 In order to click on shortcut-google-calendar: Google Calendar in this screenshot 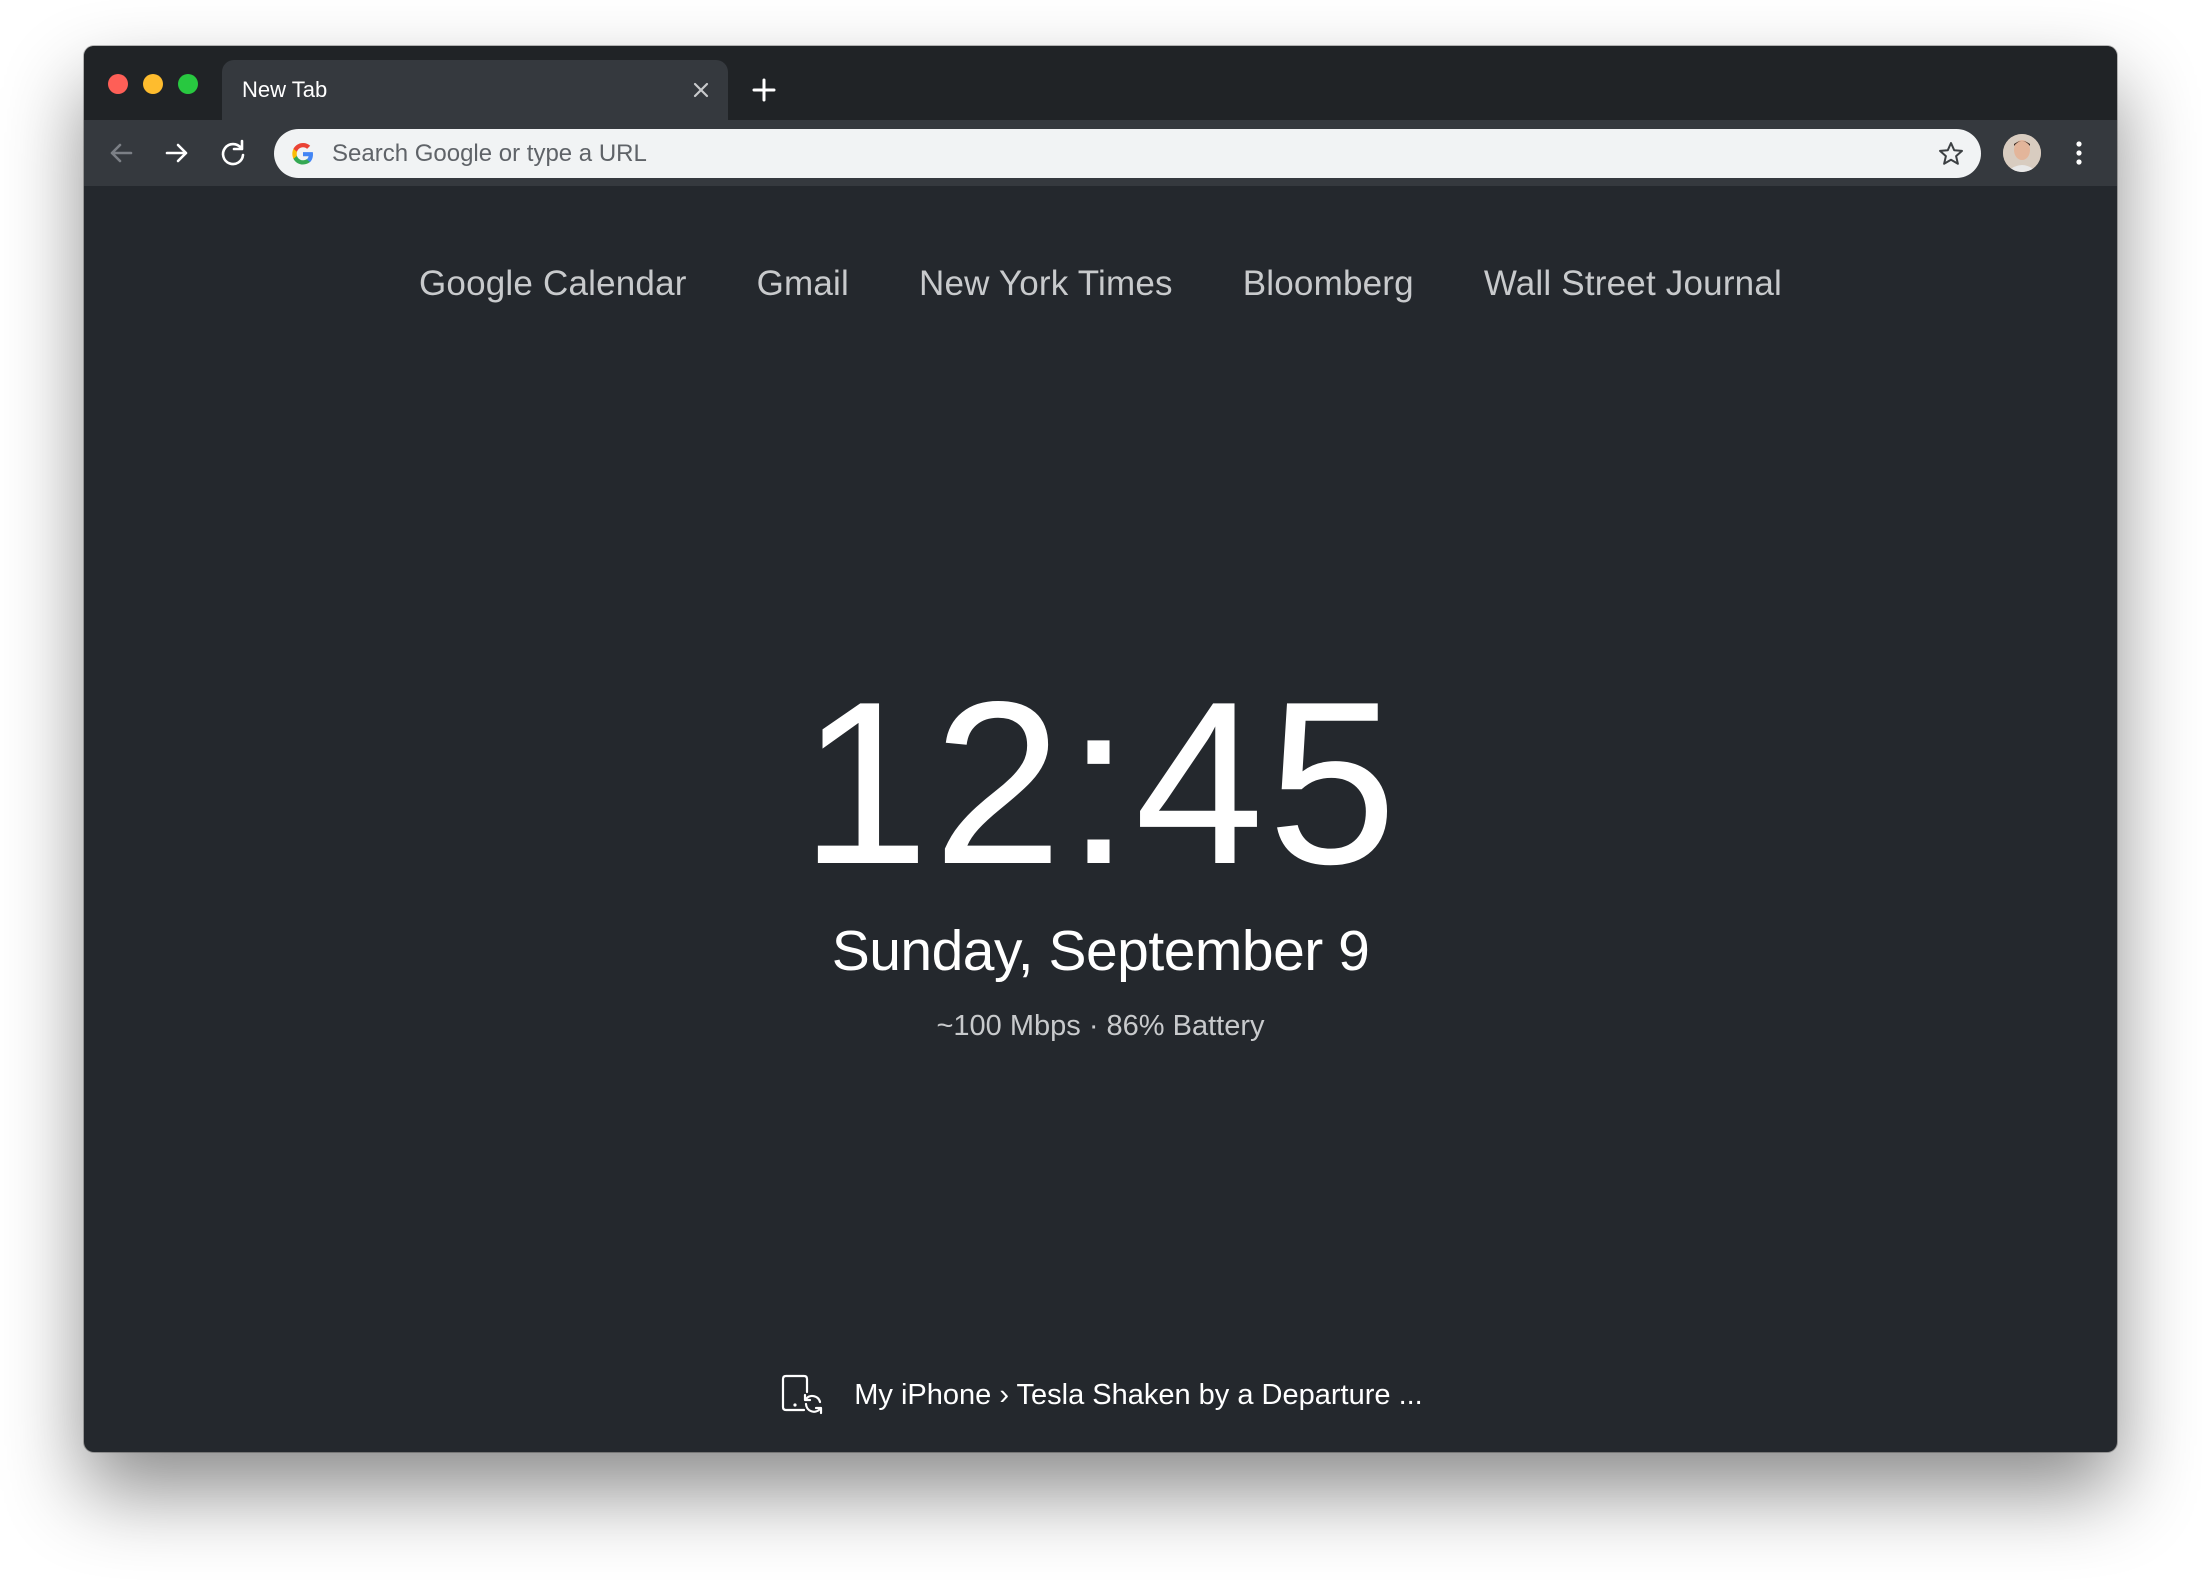, I will do `click(553, 284)`.